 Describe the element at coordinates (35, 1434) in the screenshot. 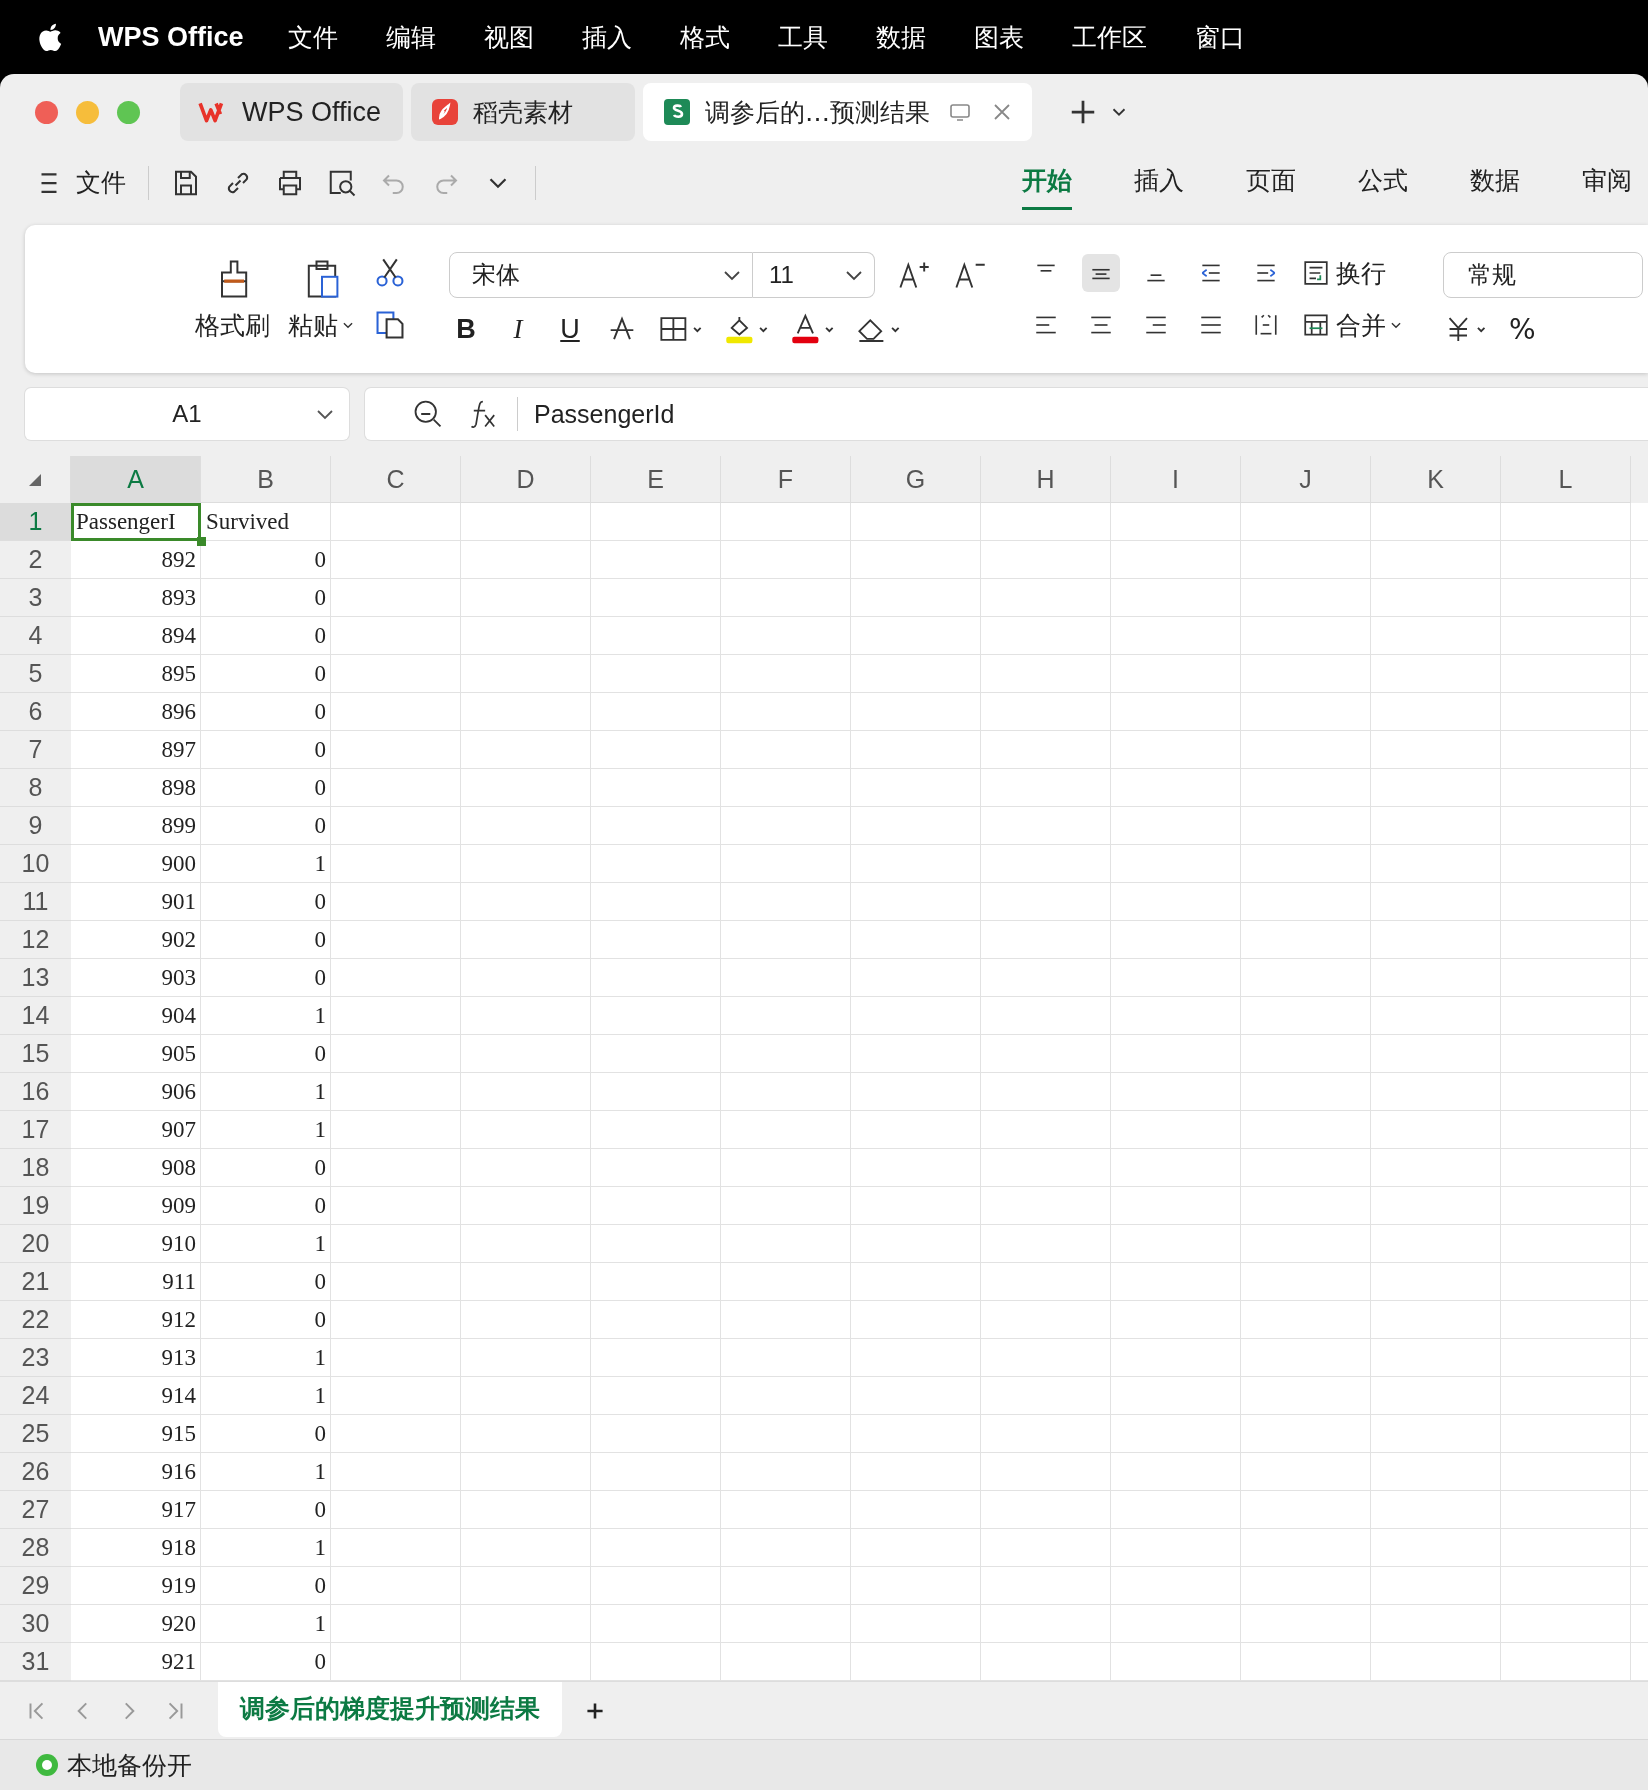

I see `row-header: 25` at that location.